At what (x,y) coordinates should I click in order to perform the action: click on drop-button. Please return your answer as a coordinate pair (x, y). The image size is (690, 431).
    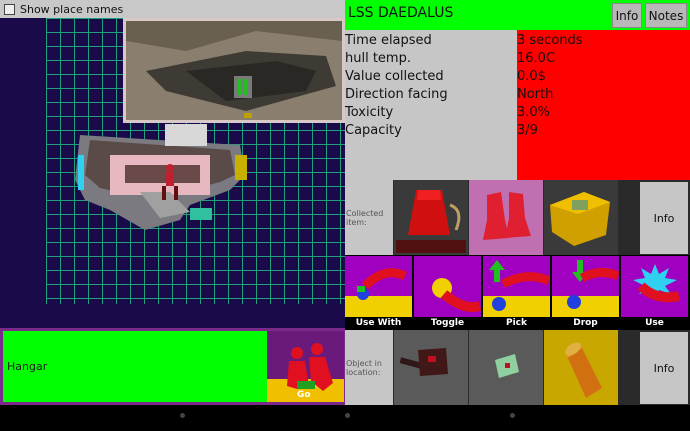
    Looking at the image, I should click on (585, 286).